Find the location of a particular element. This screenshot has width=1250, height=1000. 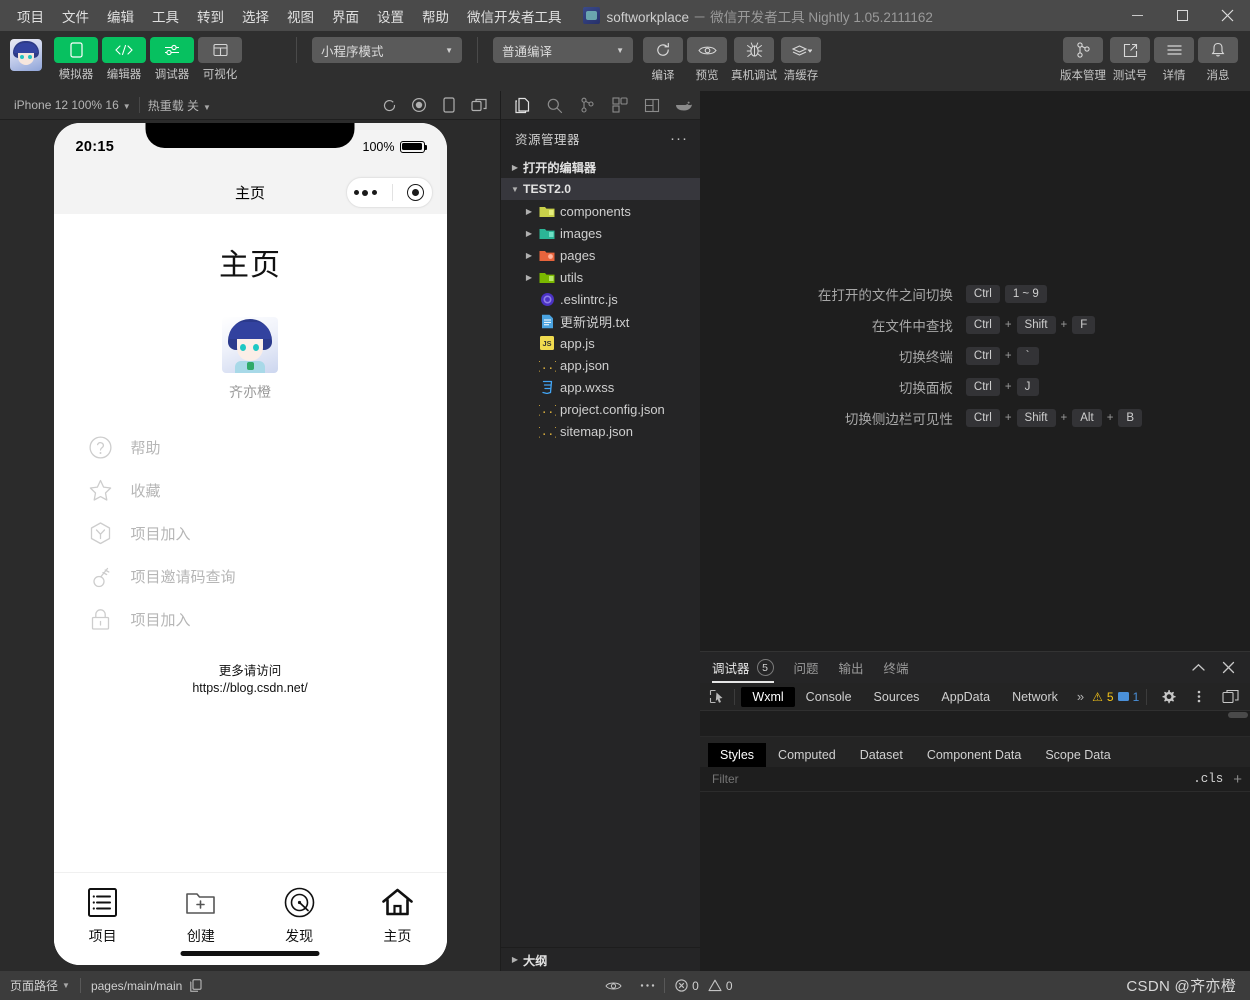

sim-record-button is located at coordinates (419, 105).